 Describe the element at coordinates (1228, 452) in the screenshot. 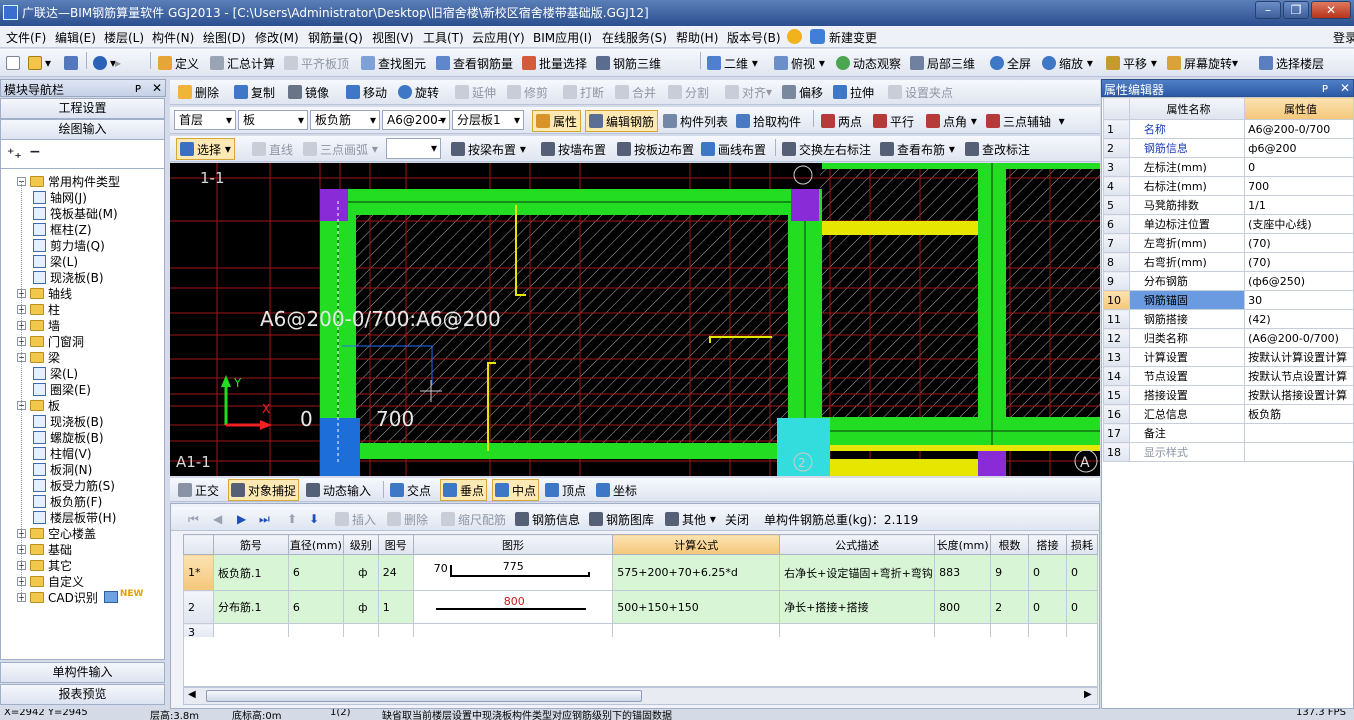

I see `property-row: 18 显示样式` at that location.